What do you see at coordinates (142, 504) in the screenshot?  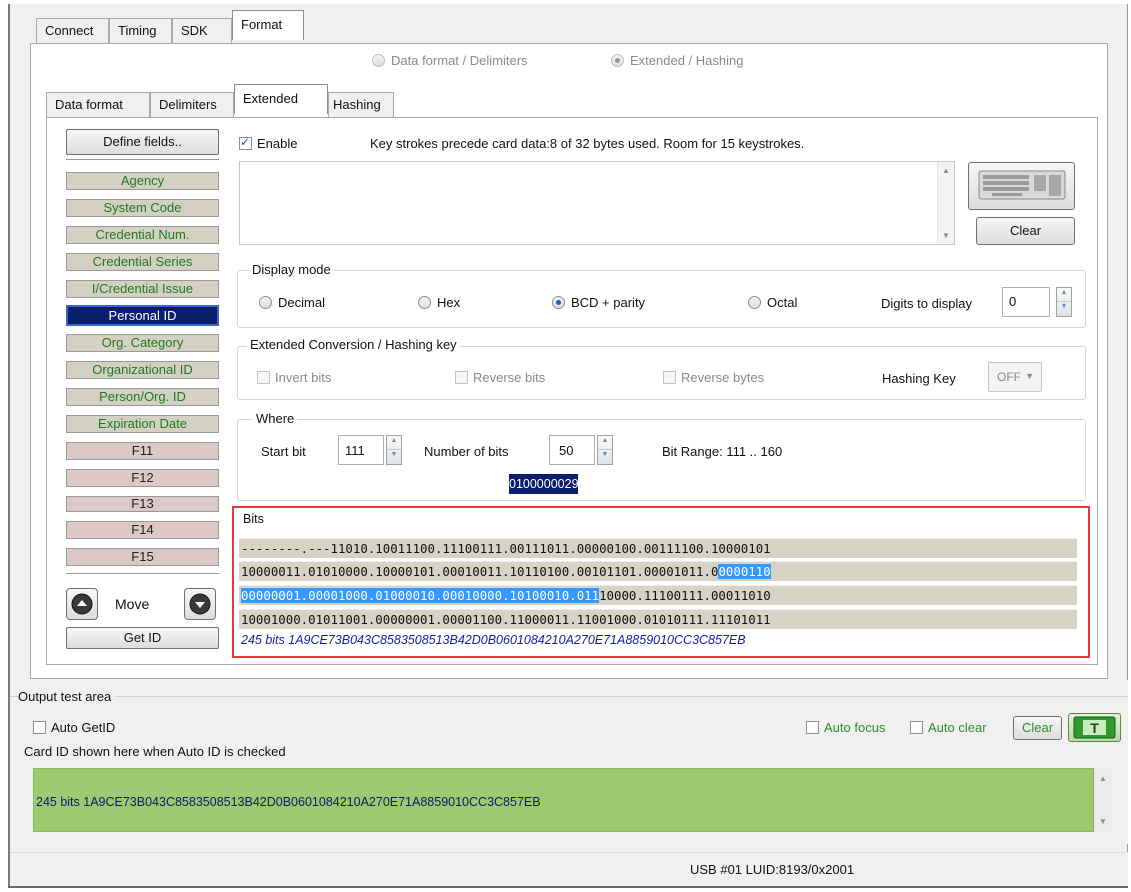 I see `field-f13: F13` at bounding box center [142, 504].